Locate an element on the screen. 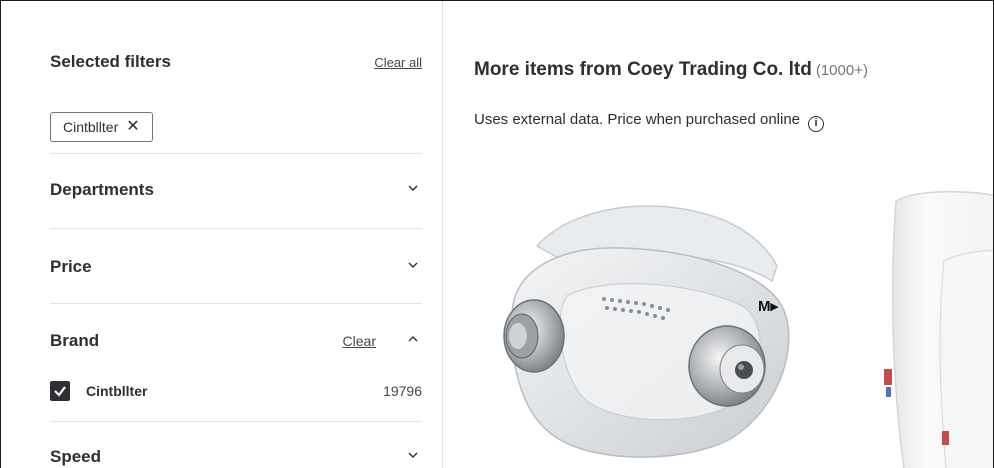 Image resolution: width=994 pixels, height=468 pixels. product-card-pillows is located at coordinates (938, 324).